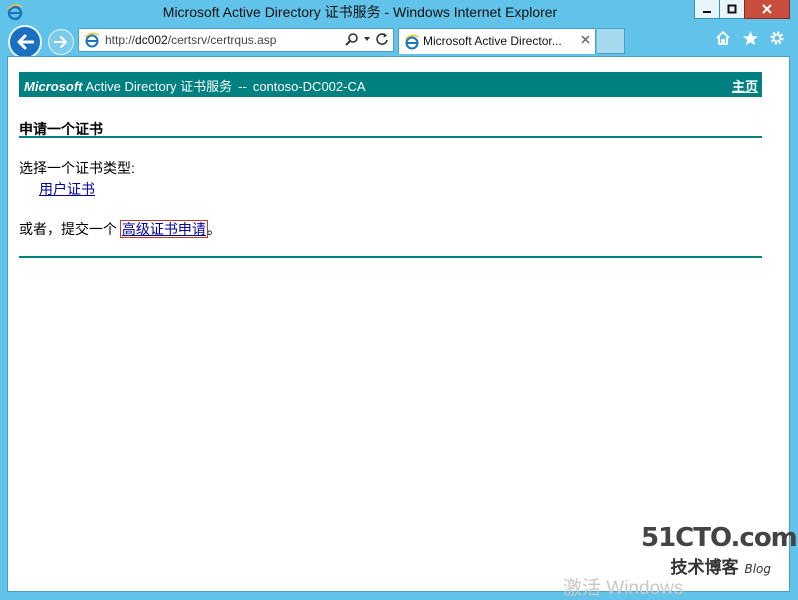  I want to click on address-tools, so click(367, 39).